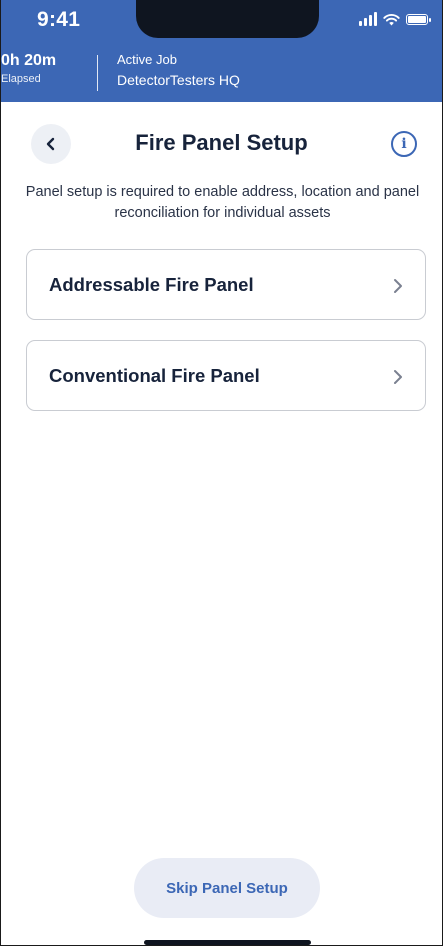 The height and width of the screenshot is (947, 443). I want to click on active-job-title: Active Job, so click(147, 59).